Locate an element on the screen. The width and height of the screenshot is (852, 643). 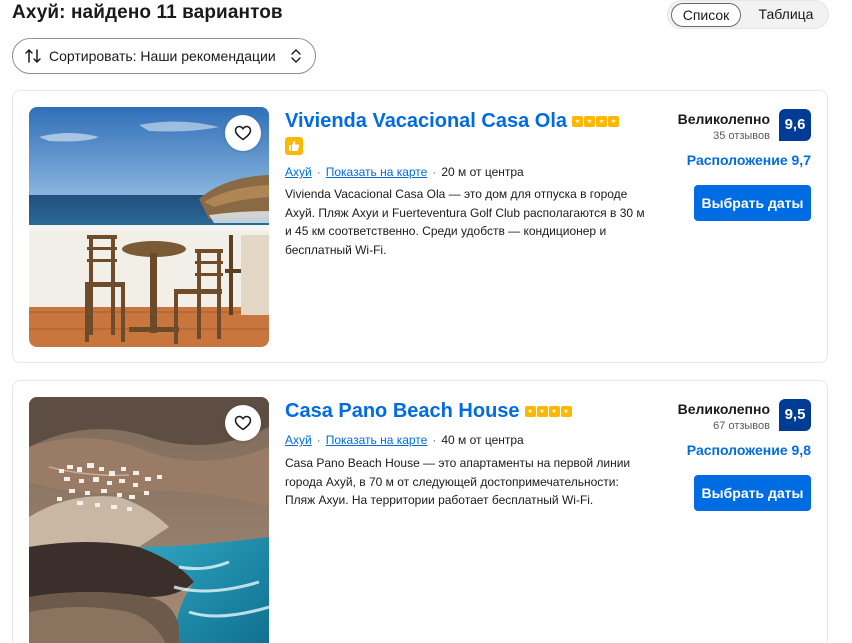
location-score: Расположение 9,8 is located at coordinates (748, 450).